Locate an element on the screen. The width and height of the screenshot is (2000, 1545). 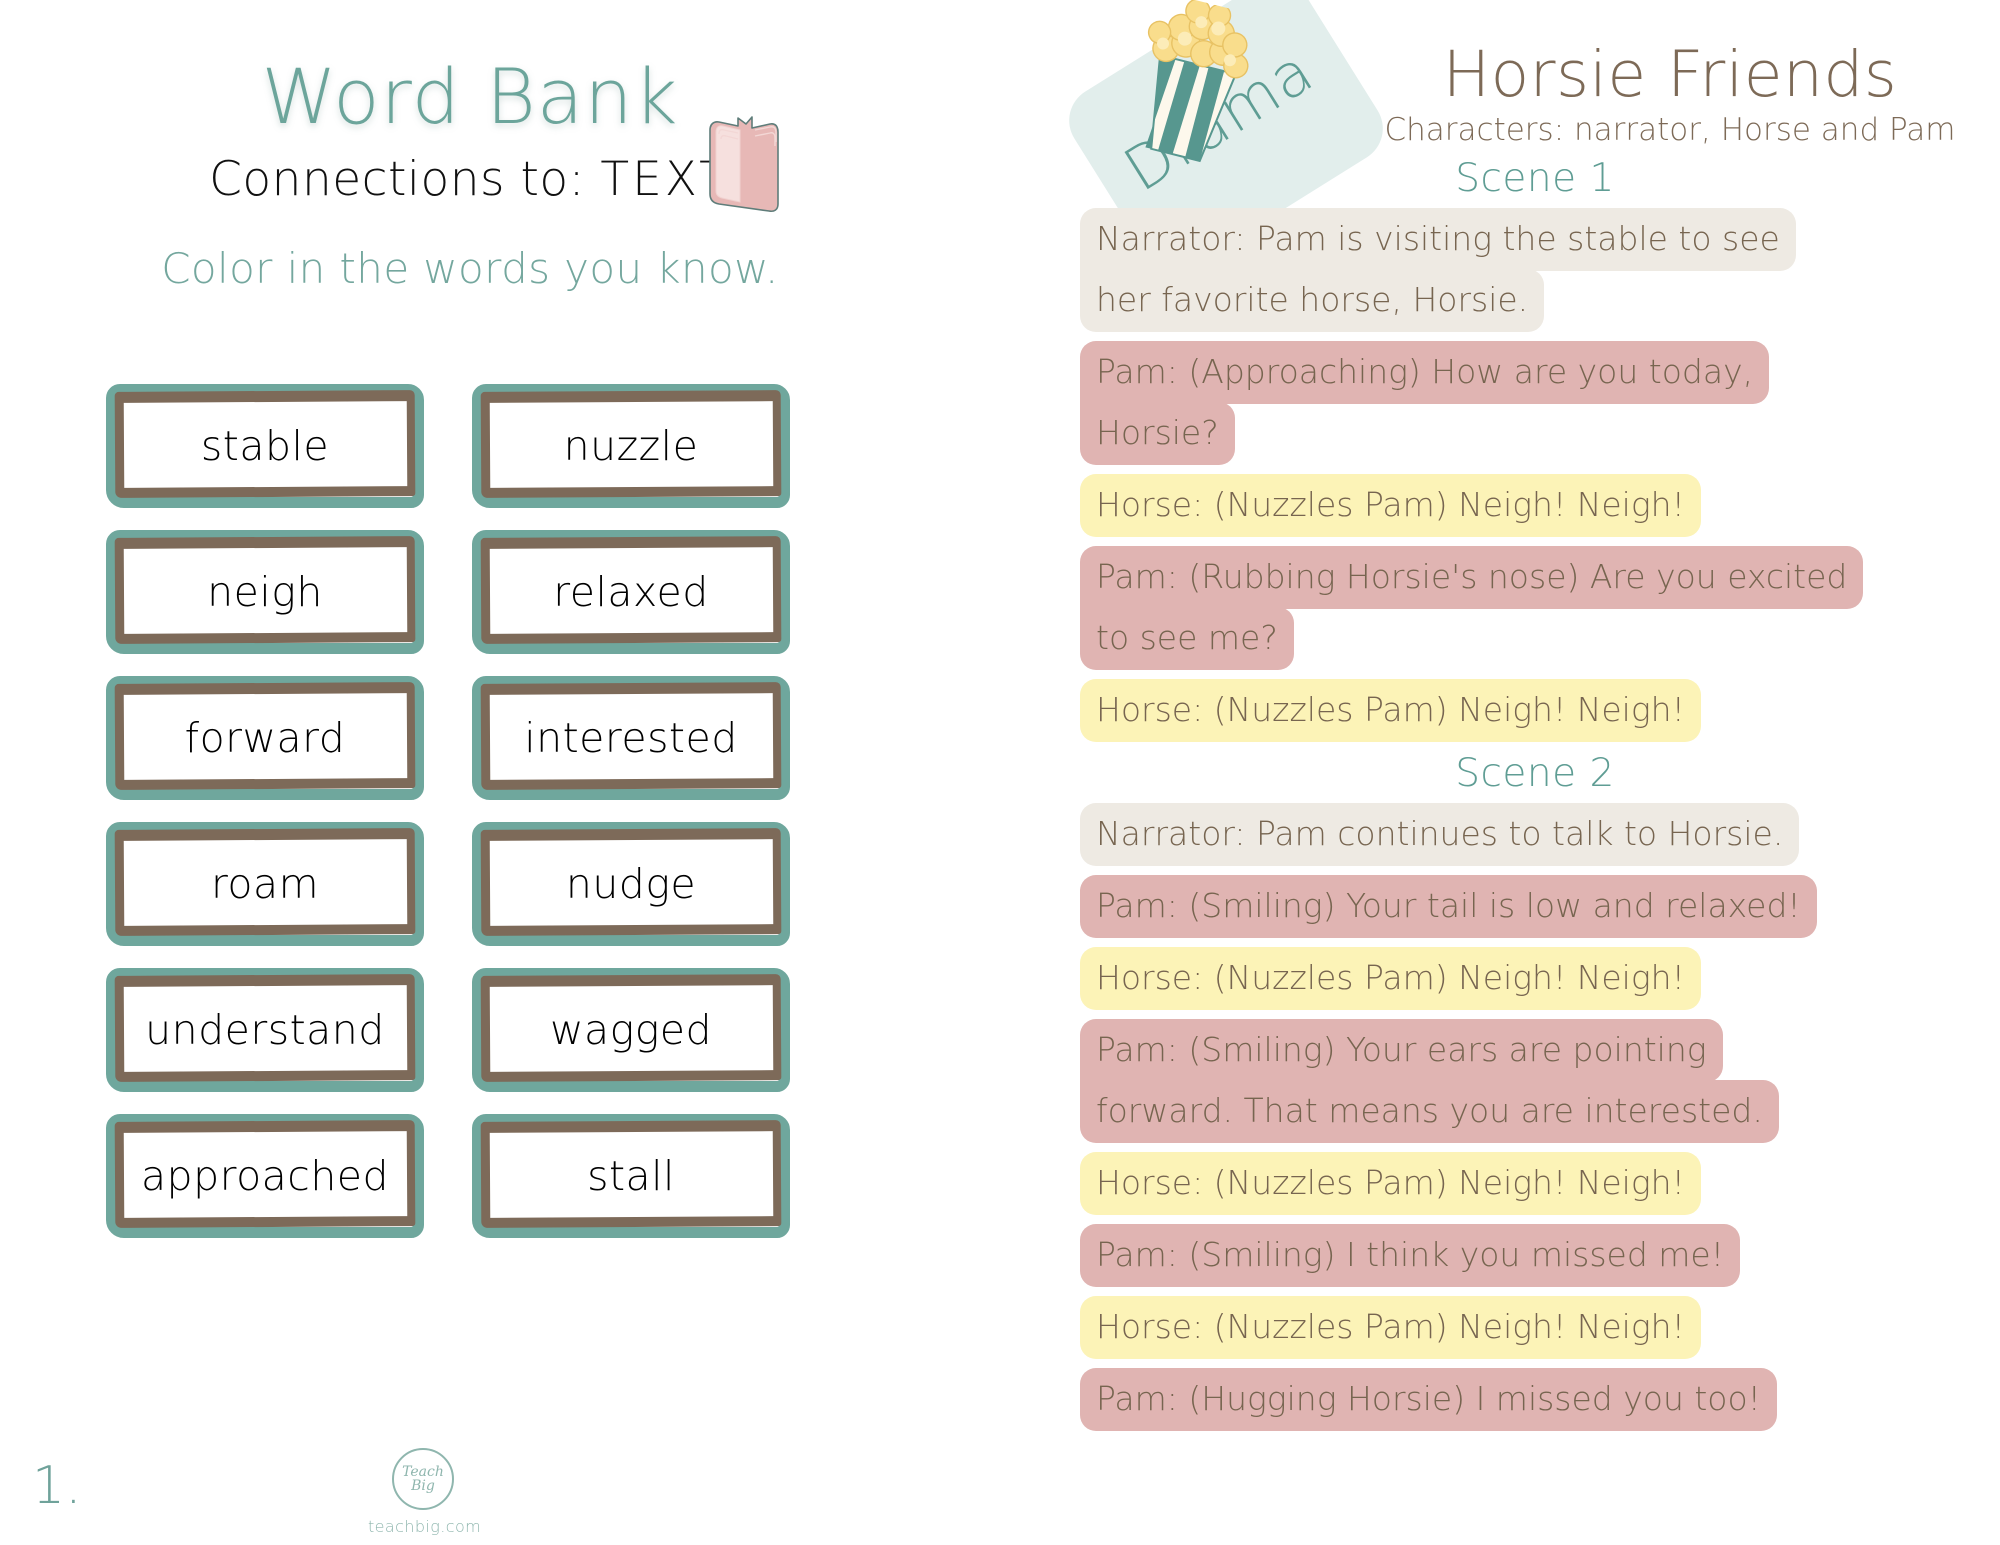
brand-logo-url: teachbig.com is located at coordinates (425, 1526).